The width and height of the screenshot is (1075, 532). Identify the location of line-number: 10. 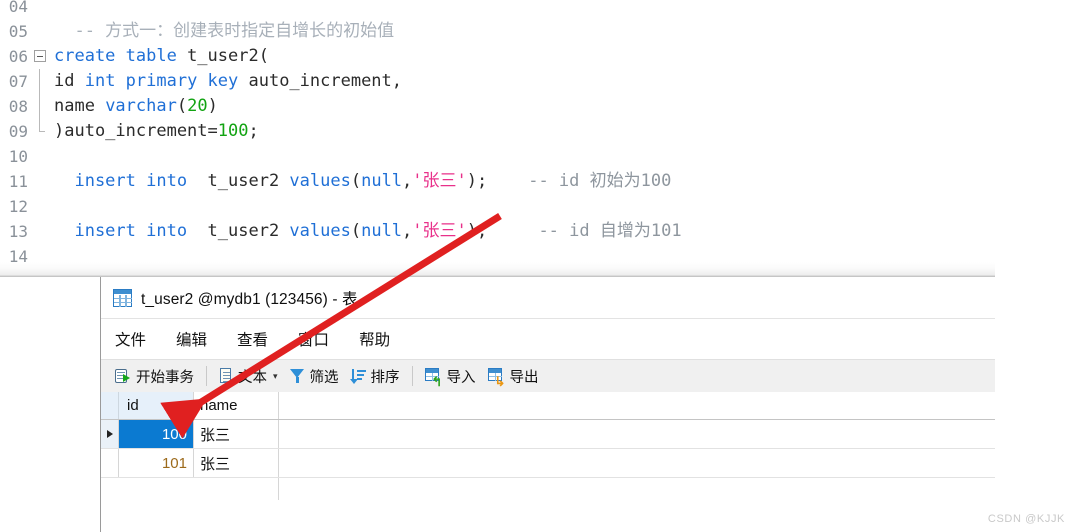
(16, 156).